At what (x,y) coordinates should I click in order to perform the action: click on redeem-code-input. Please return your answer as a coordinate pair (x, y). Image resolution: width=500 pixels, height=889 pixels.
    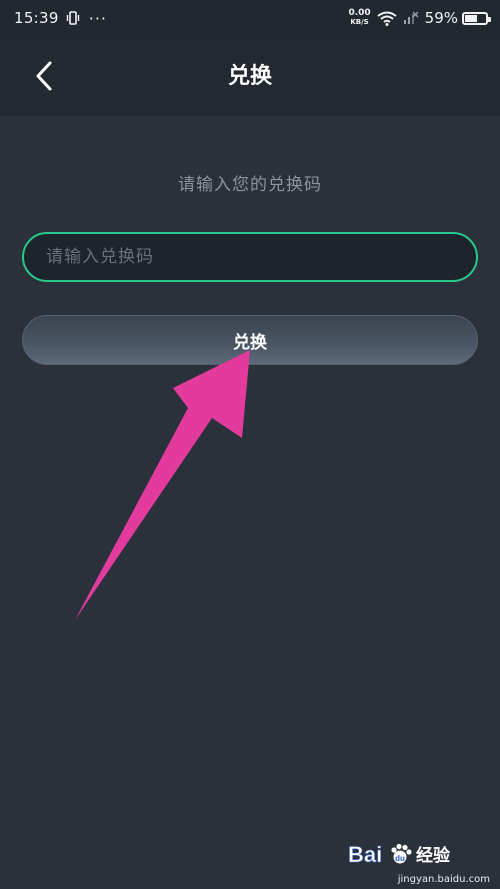
    Looking at the image, I should click on (250, 257).